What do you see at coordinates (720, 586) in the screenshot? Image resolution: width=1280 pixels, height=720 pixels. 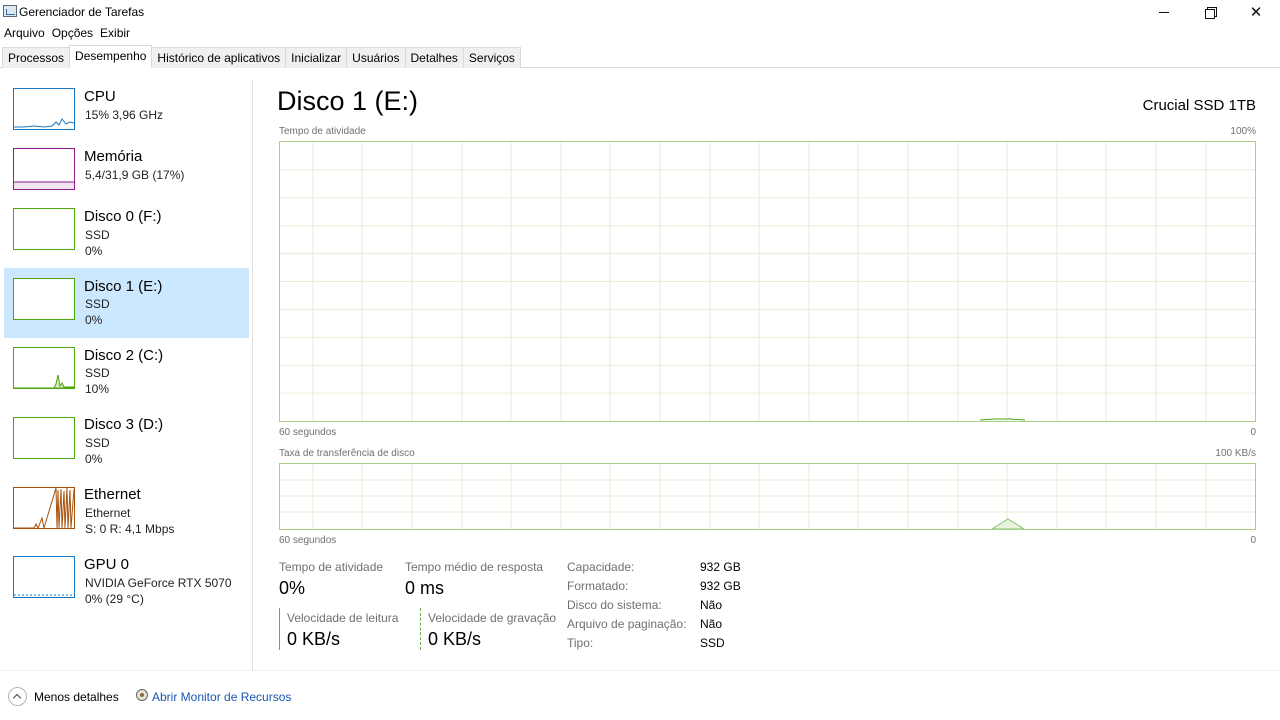 I see `prop-formatted-value: 932 GB` at bounding box center [720, 586].